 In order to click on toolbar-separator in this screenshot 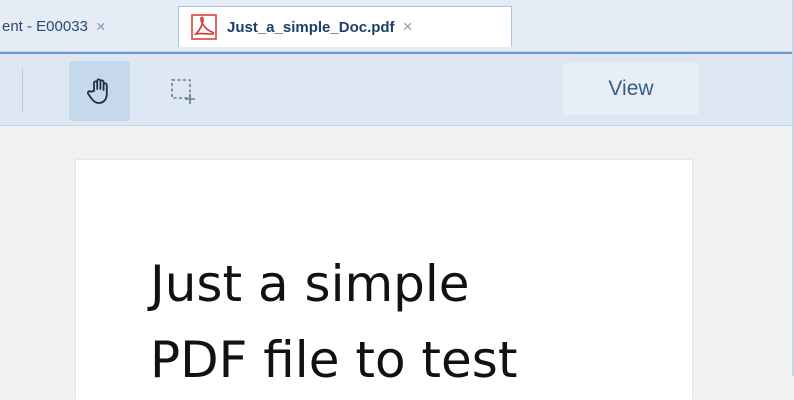, I will do `click(22, 90)`.